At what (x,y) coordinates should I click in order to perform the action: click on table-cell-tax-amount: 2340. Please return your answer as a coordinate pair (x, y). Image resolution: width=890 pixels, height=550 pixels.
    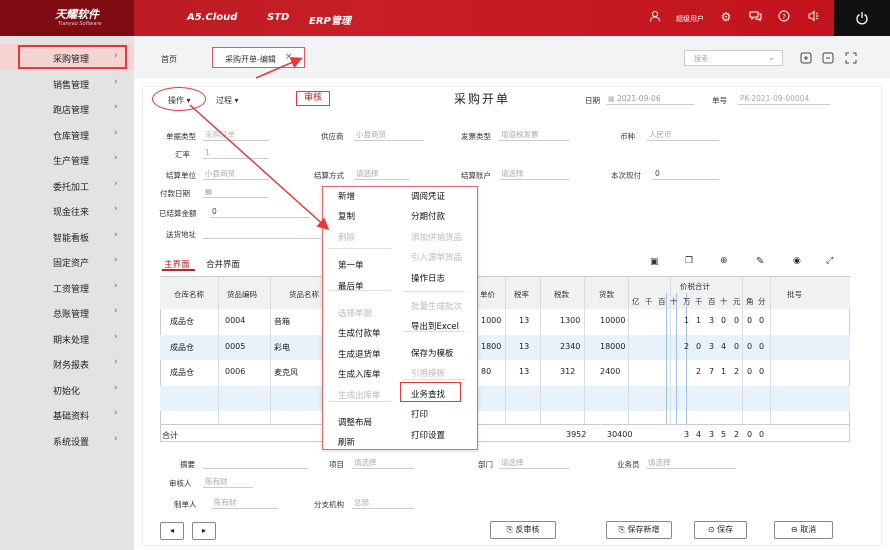
    Looking at the image, I should click on (570, 346).